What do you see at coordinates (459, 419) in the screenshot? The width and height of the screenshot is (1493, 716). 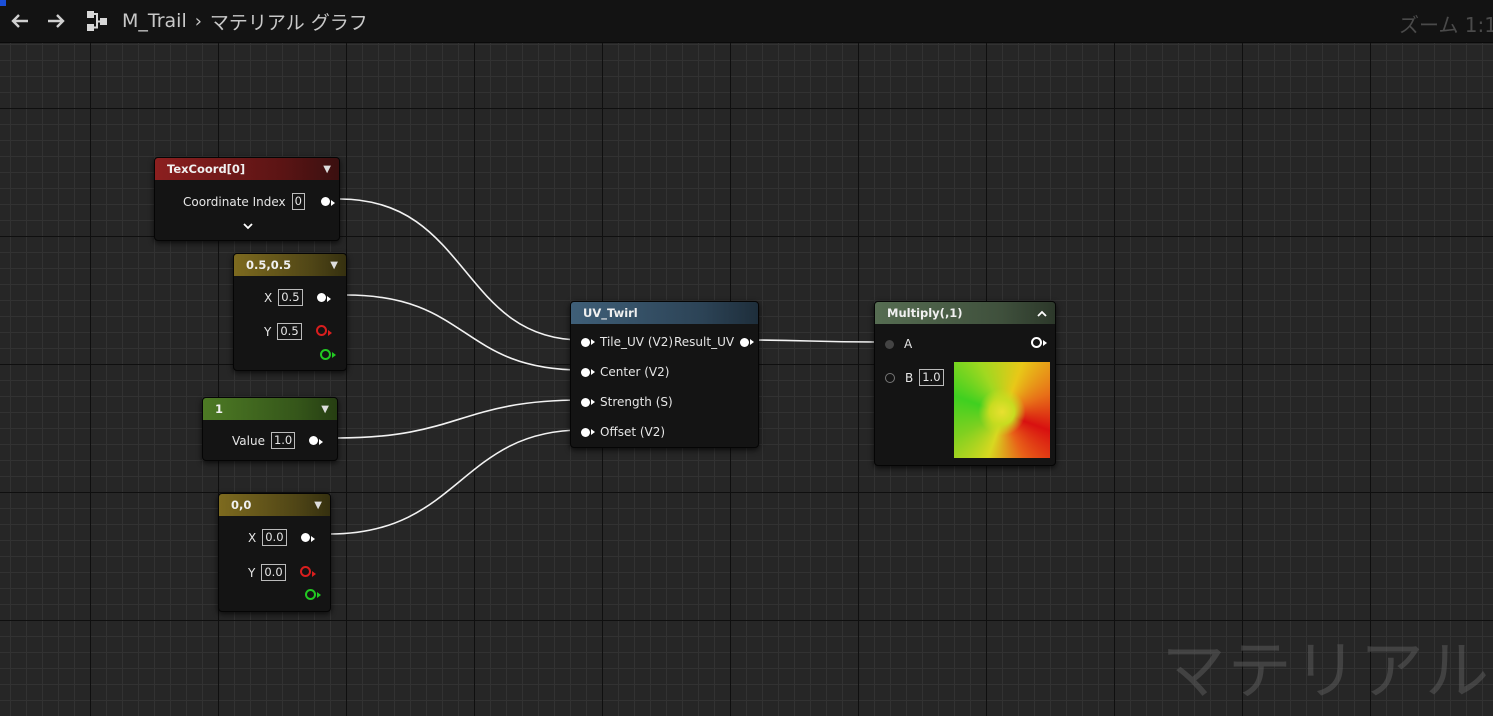 I see `wire-strength-to-strength` at bounding box center [459, 419].